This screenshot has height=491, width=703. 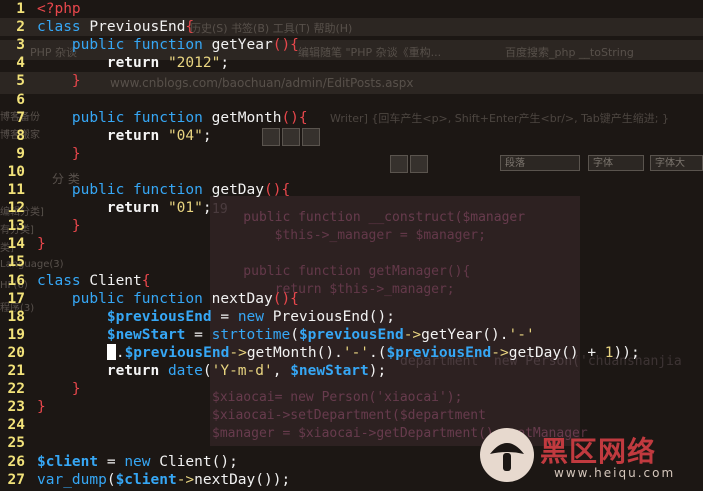 What do you see at coordinates (16, 479) in the screenshot?
I see `line-number: 27` at bounding box center [16, 479].